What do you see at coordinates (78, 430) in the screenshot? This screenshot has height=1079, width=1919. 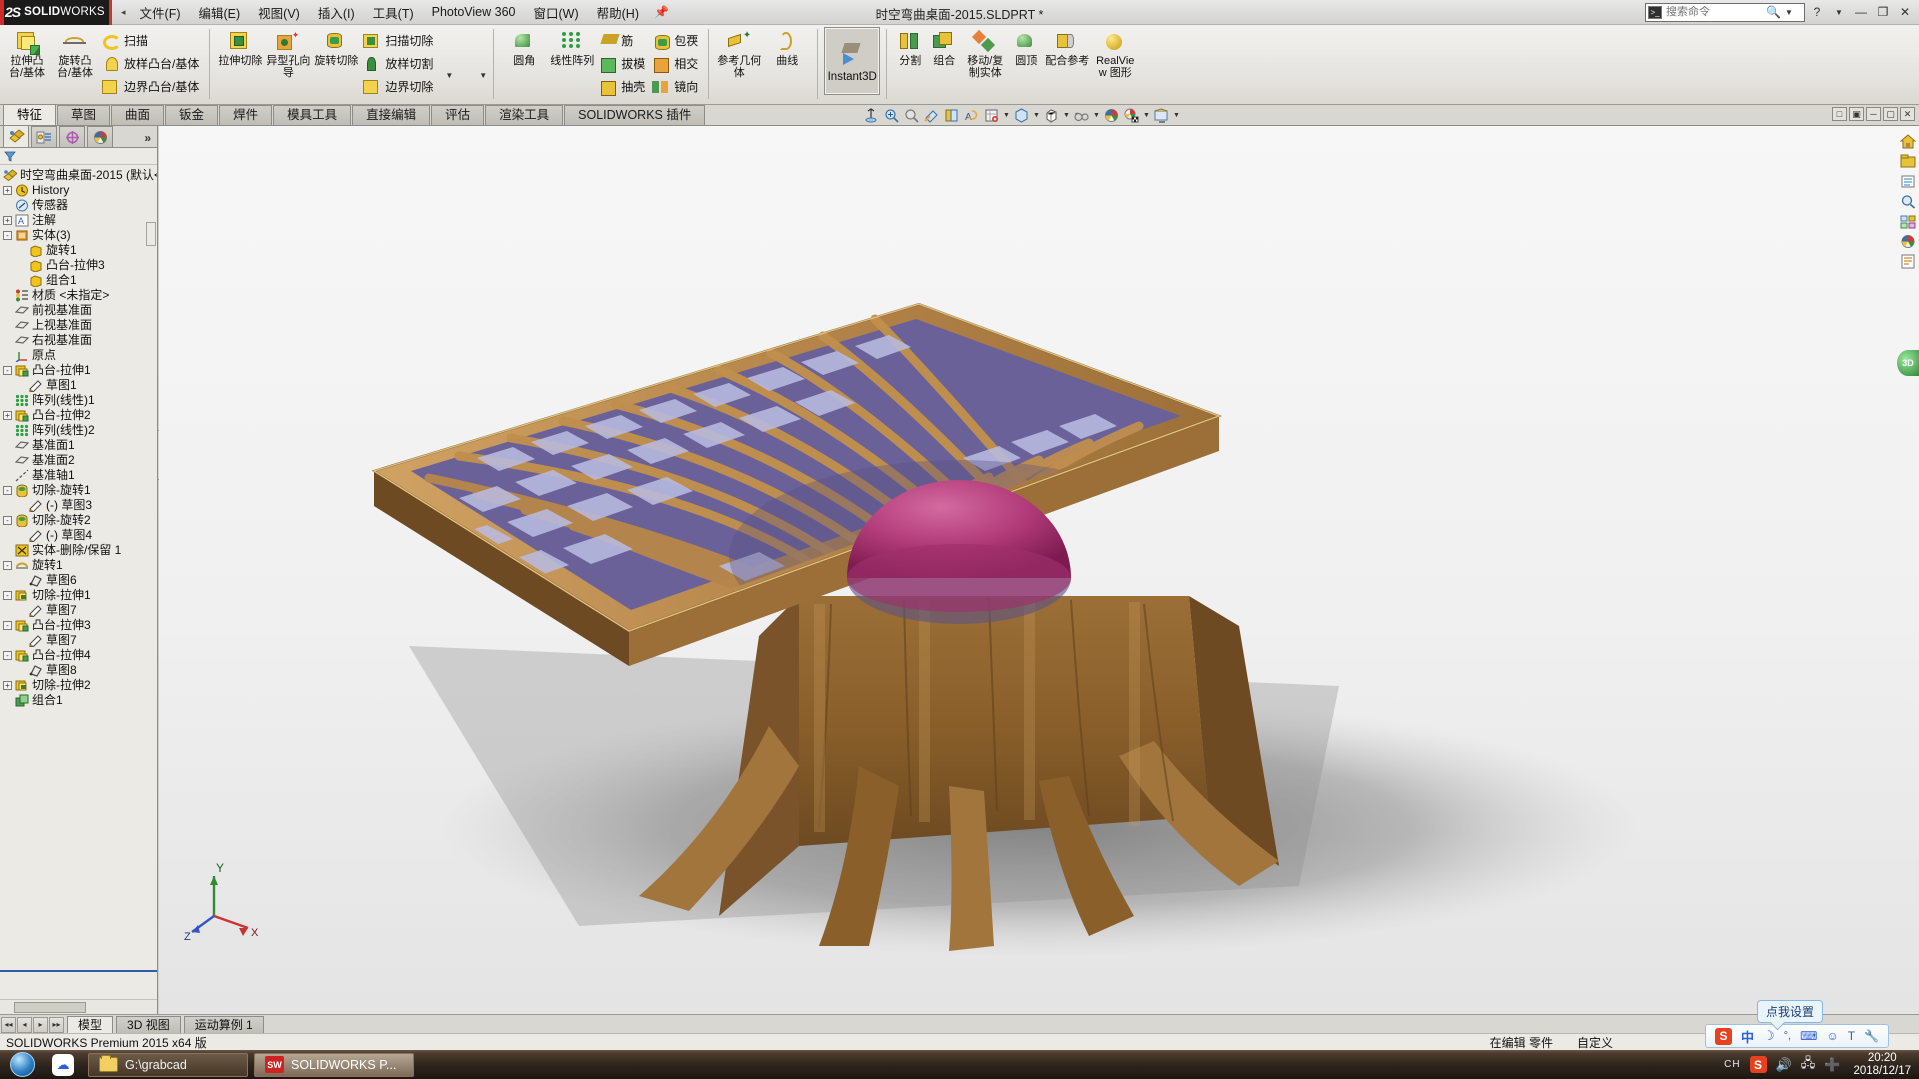 I see `tree-node: 阵列(线性)2` at bounding box center [78, 430].